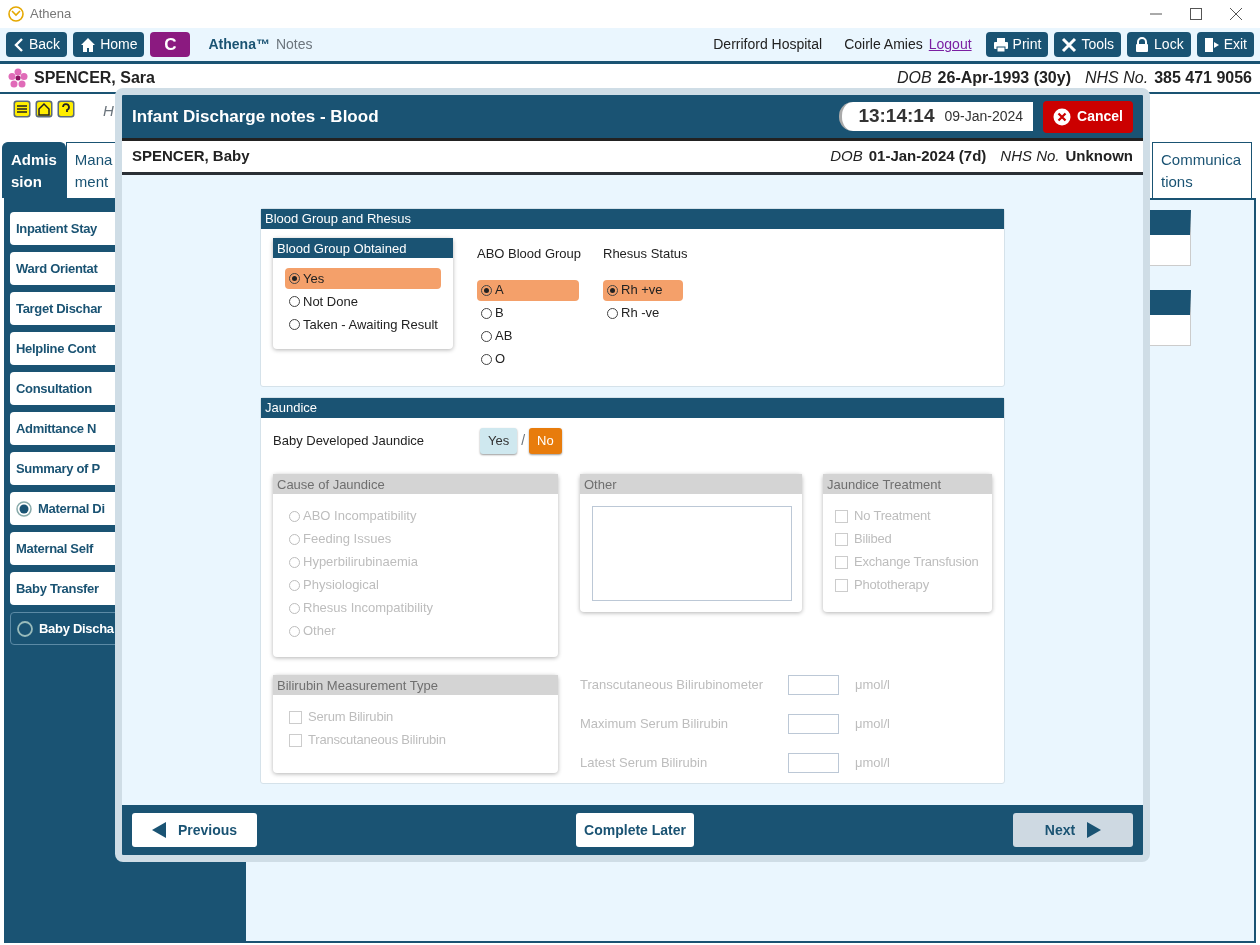 The image size is (1260, 945). What do you see at coordinates (22, 109) in the screenshot?
I see `alert-list-icon` at bounding box center [22, 109].